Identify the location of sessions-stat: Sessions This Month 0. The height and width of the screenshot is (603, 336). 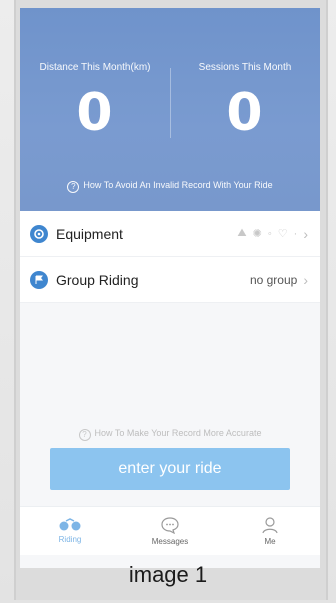
(245, 102).